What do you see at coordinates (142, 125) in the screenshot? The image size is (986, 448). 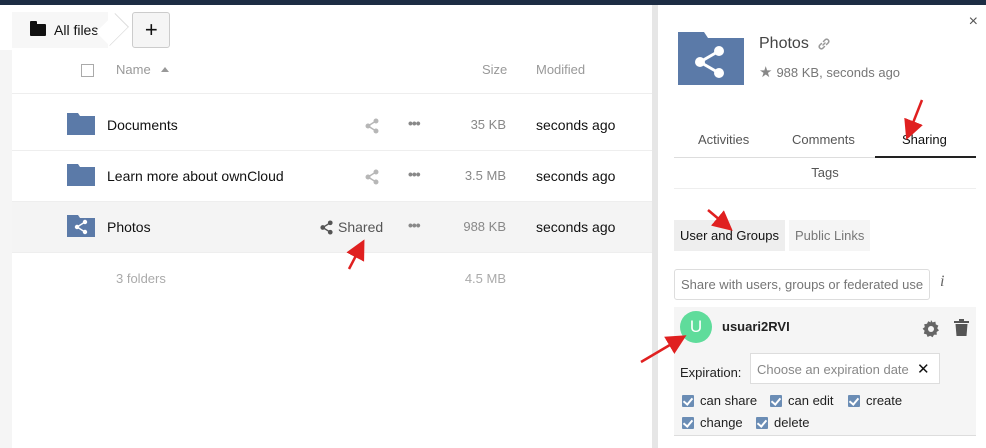 I see `file-name: Documents` at bounding box center [142, 125].